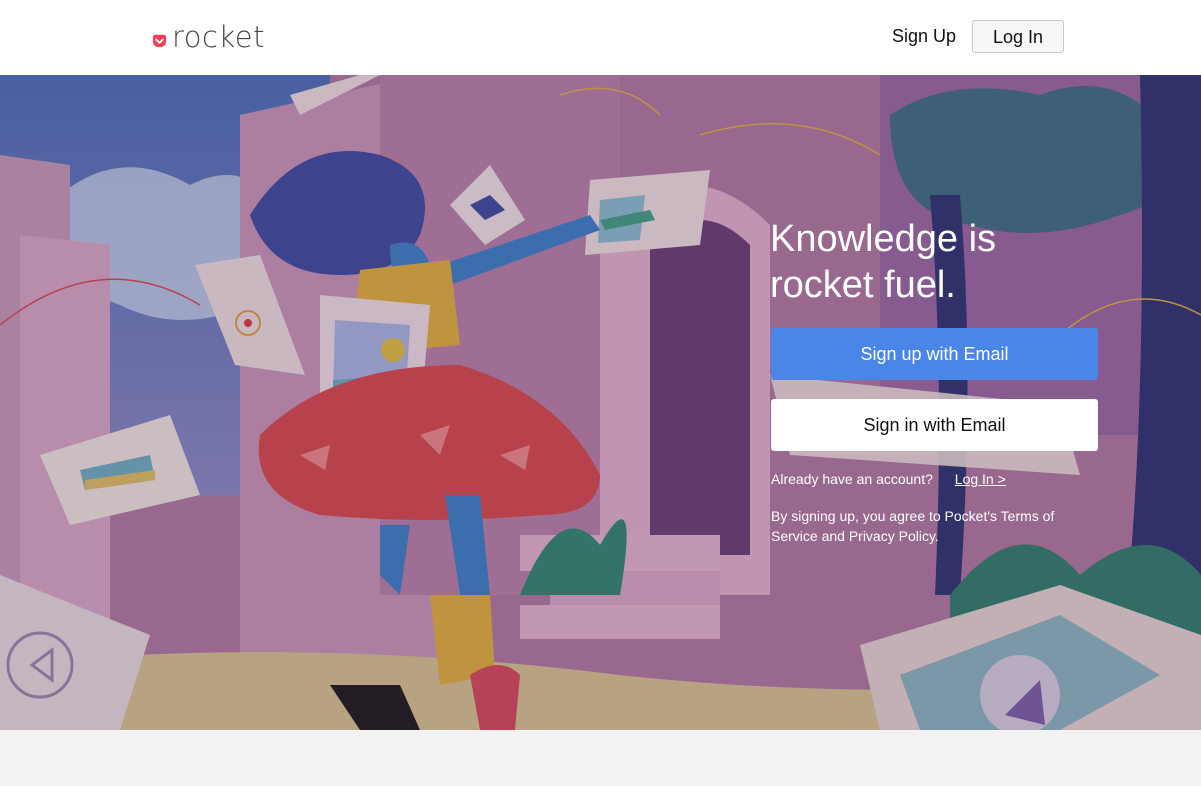 This screenshot has height=786, width=1201. What do you see at coordinates (852, 479) in the screenshot?
I see `account-prompt-text: Already have an account?` at bounding box center [852, 479].